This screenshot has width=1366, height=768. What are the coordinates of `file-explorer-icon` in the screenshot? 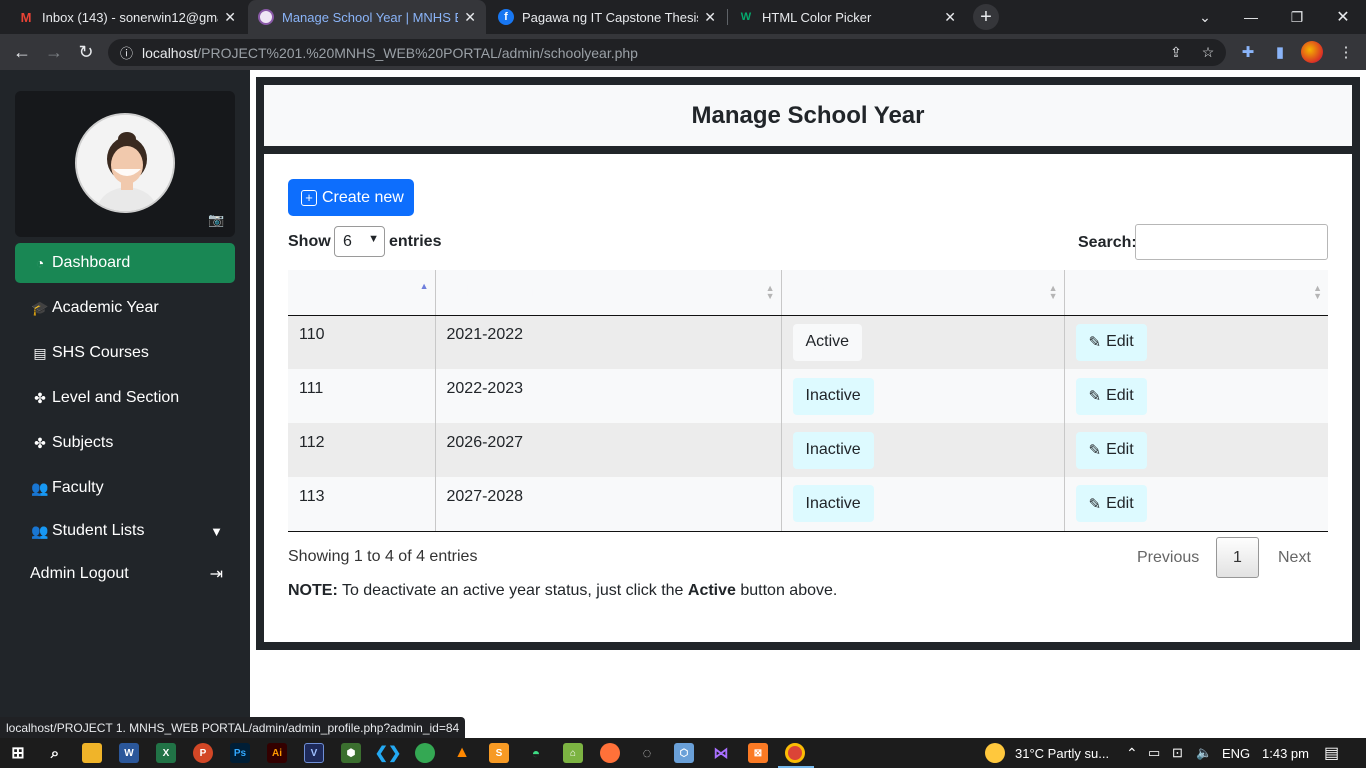 It's located at (92, 753).